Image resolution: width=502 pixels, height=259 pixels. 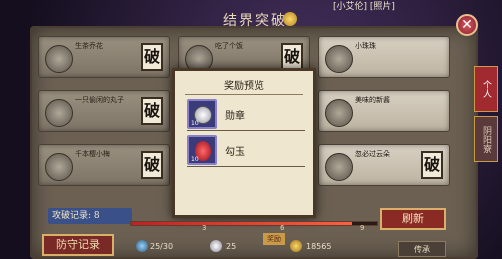 I want to click on inherit-button: 传承, so click(x=422, y=249).